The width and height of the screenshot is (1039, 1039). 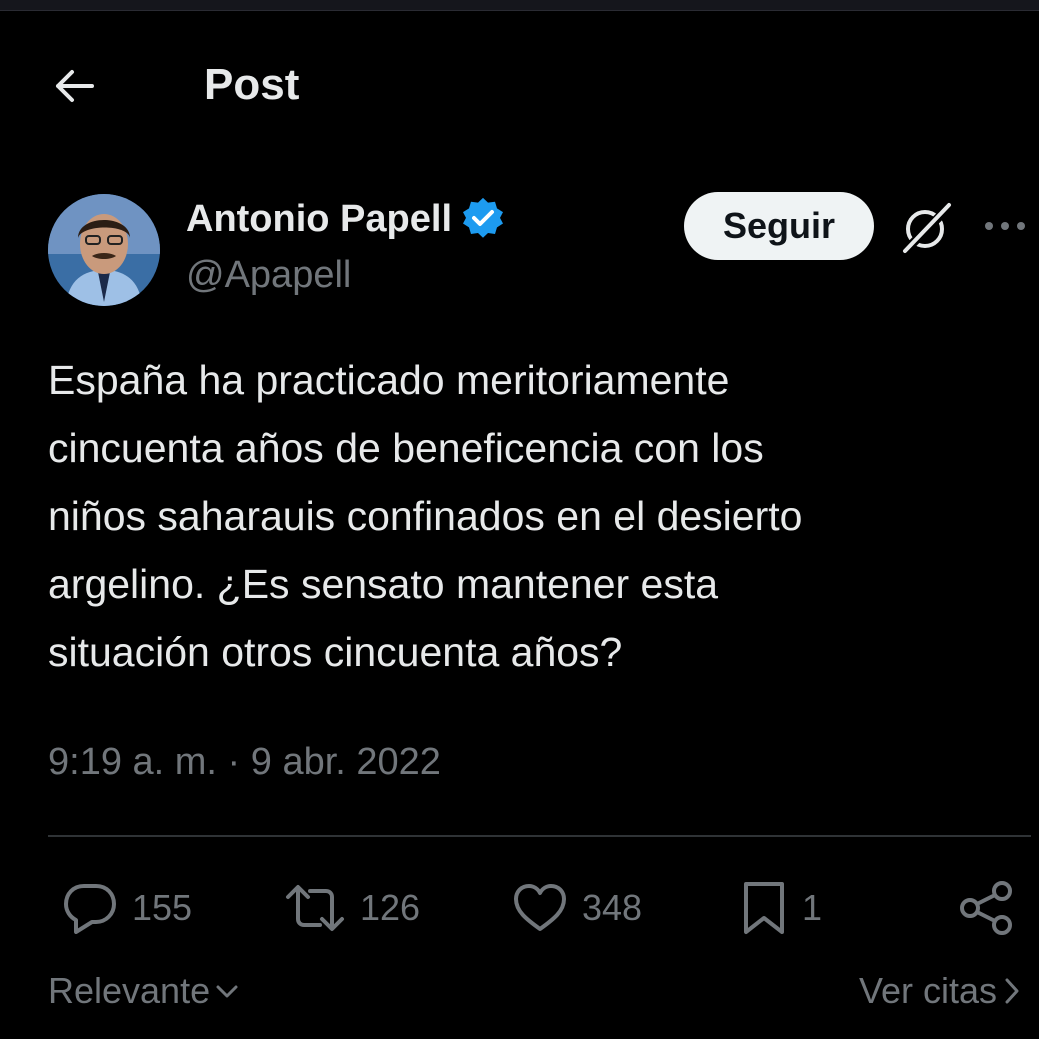 What do you see at coordinates (612, 907) in the screenshot?
I see `like-count: 348` at bounding box center [612, 907].